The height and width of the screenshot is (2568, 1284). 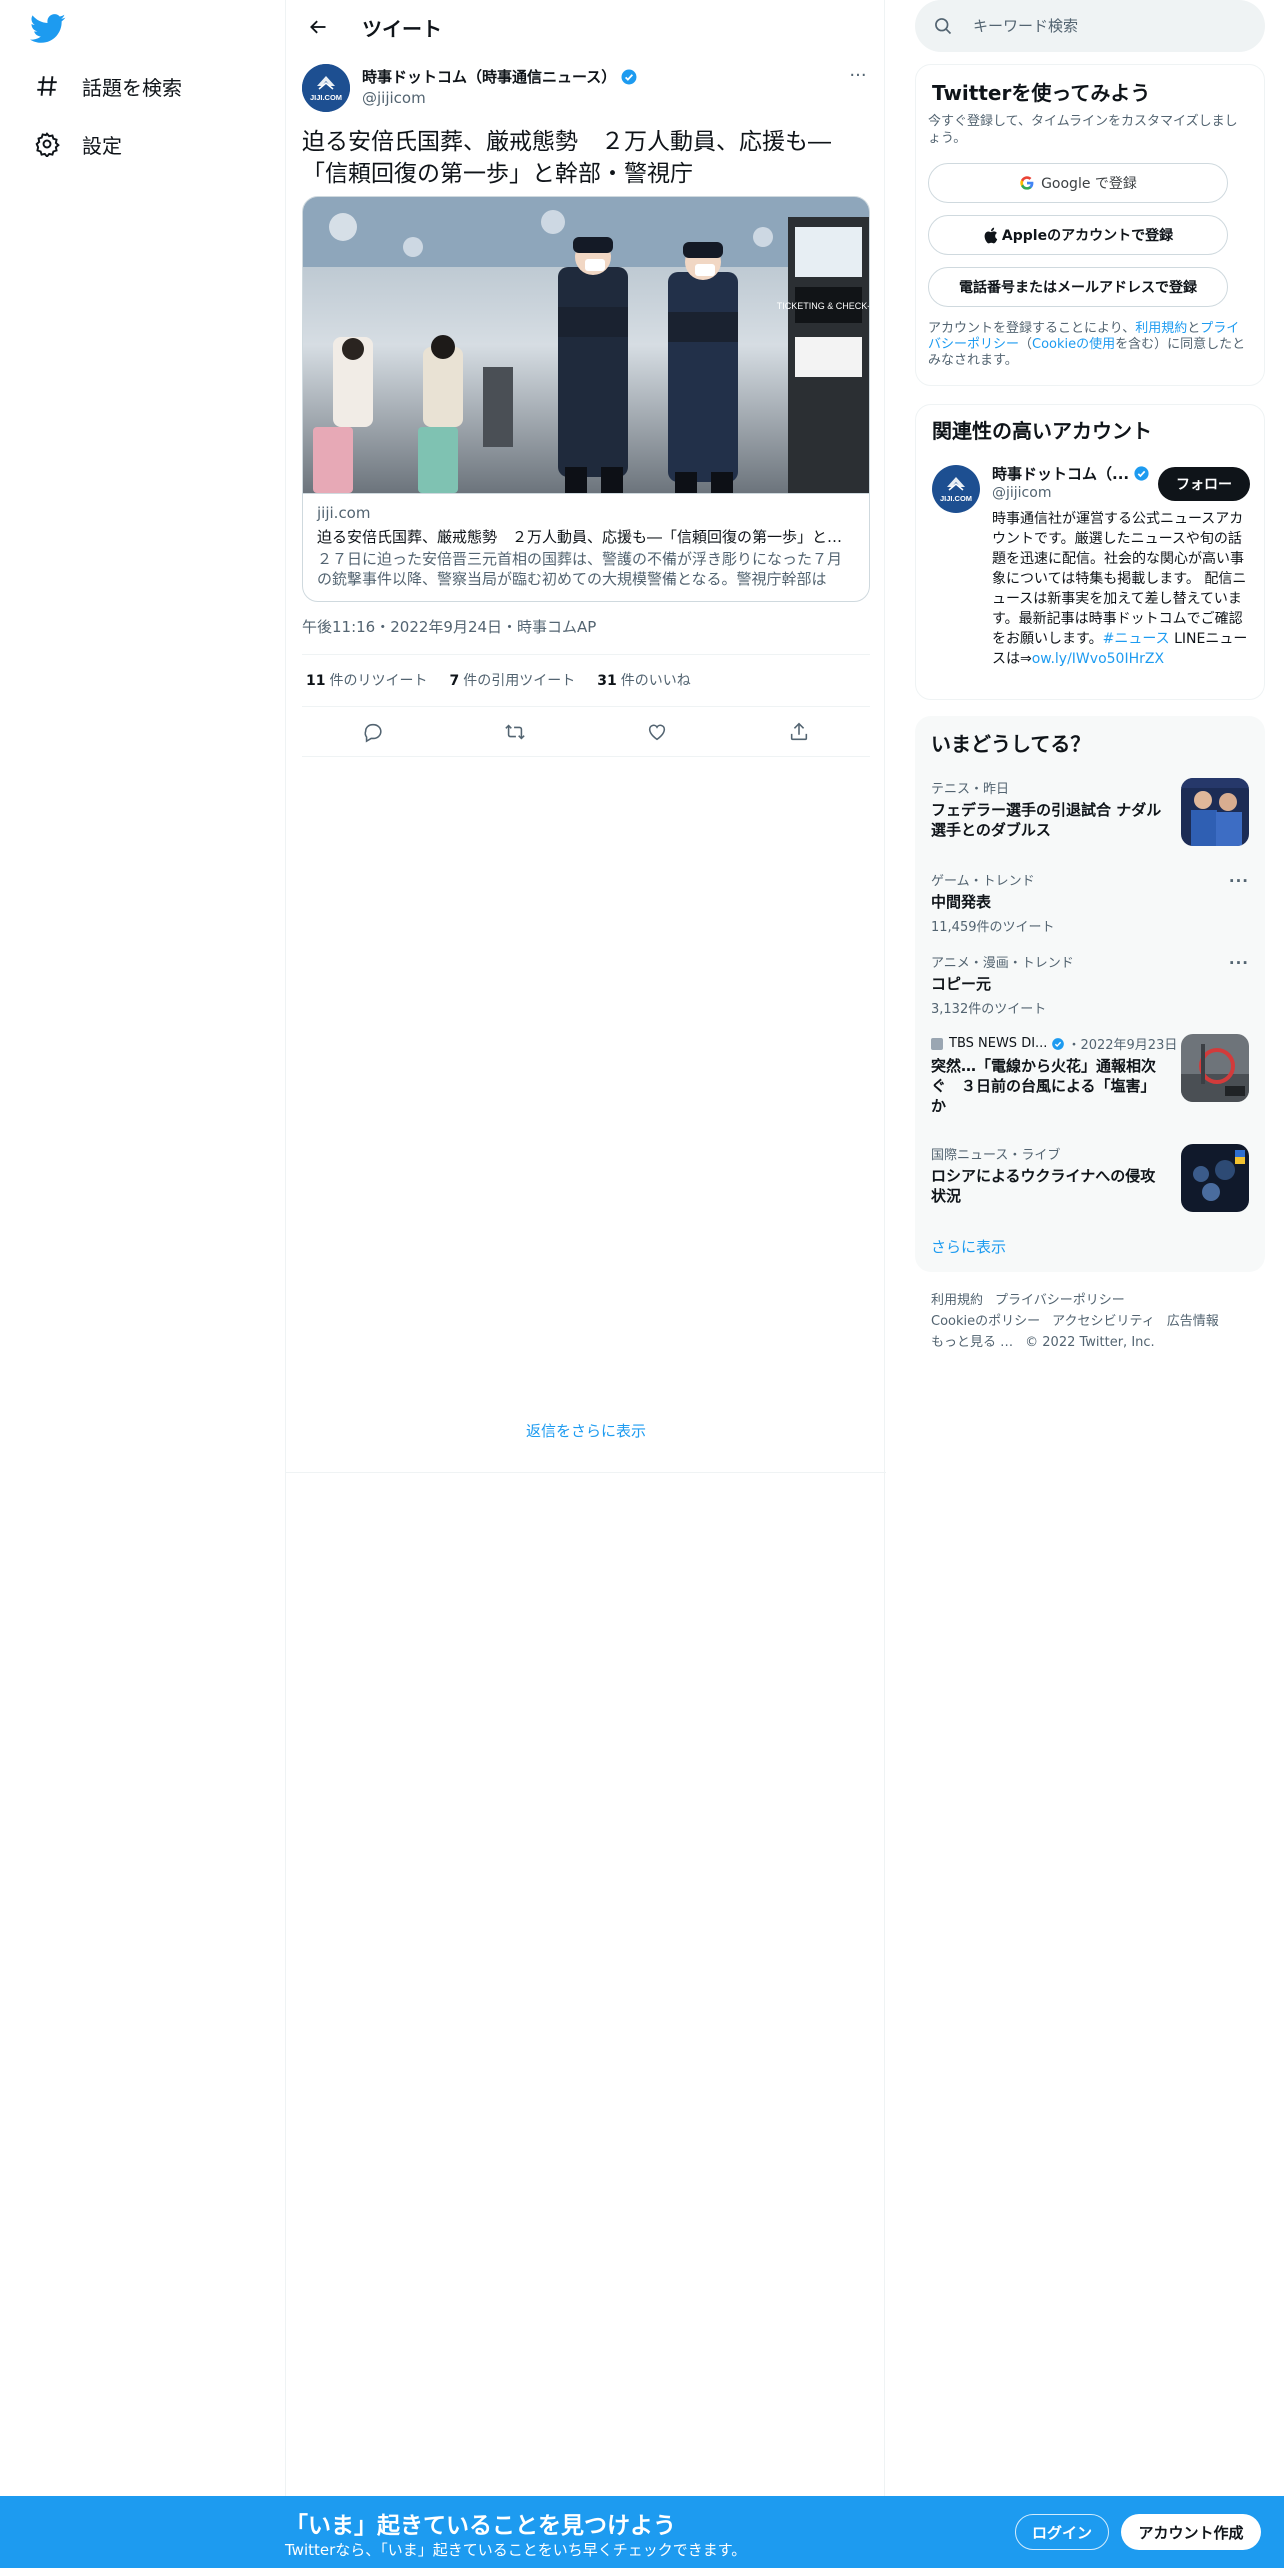 What do you see at coordinates (1136, 639) in the screenshot?
I see `bio-hashtag-link: #ニュース` at bounding box center [1136, 639].